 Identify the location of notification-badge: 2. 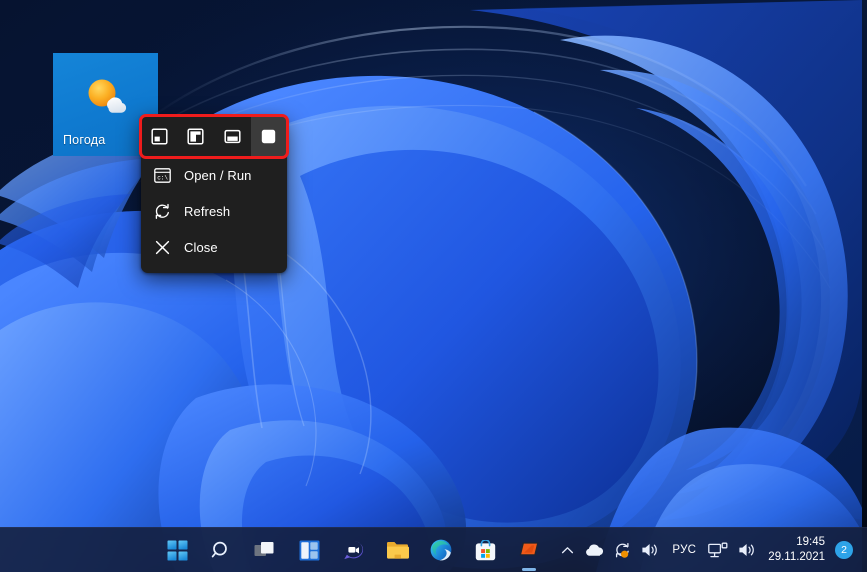
(844, 550).